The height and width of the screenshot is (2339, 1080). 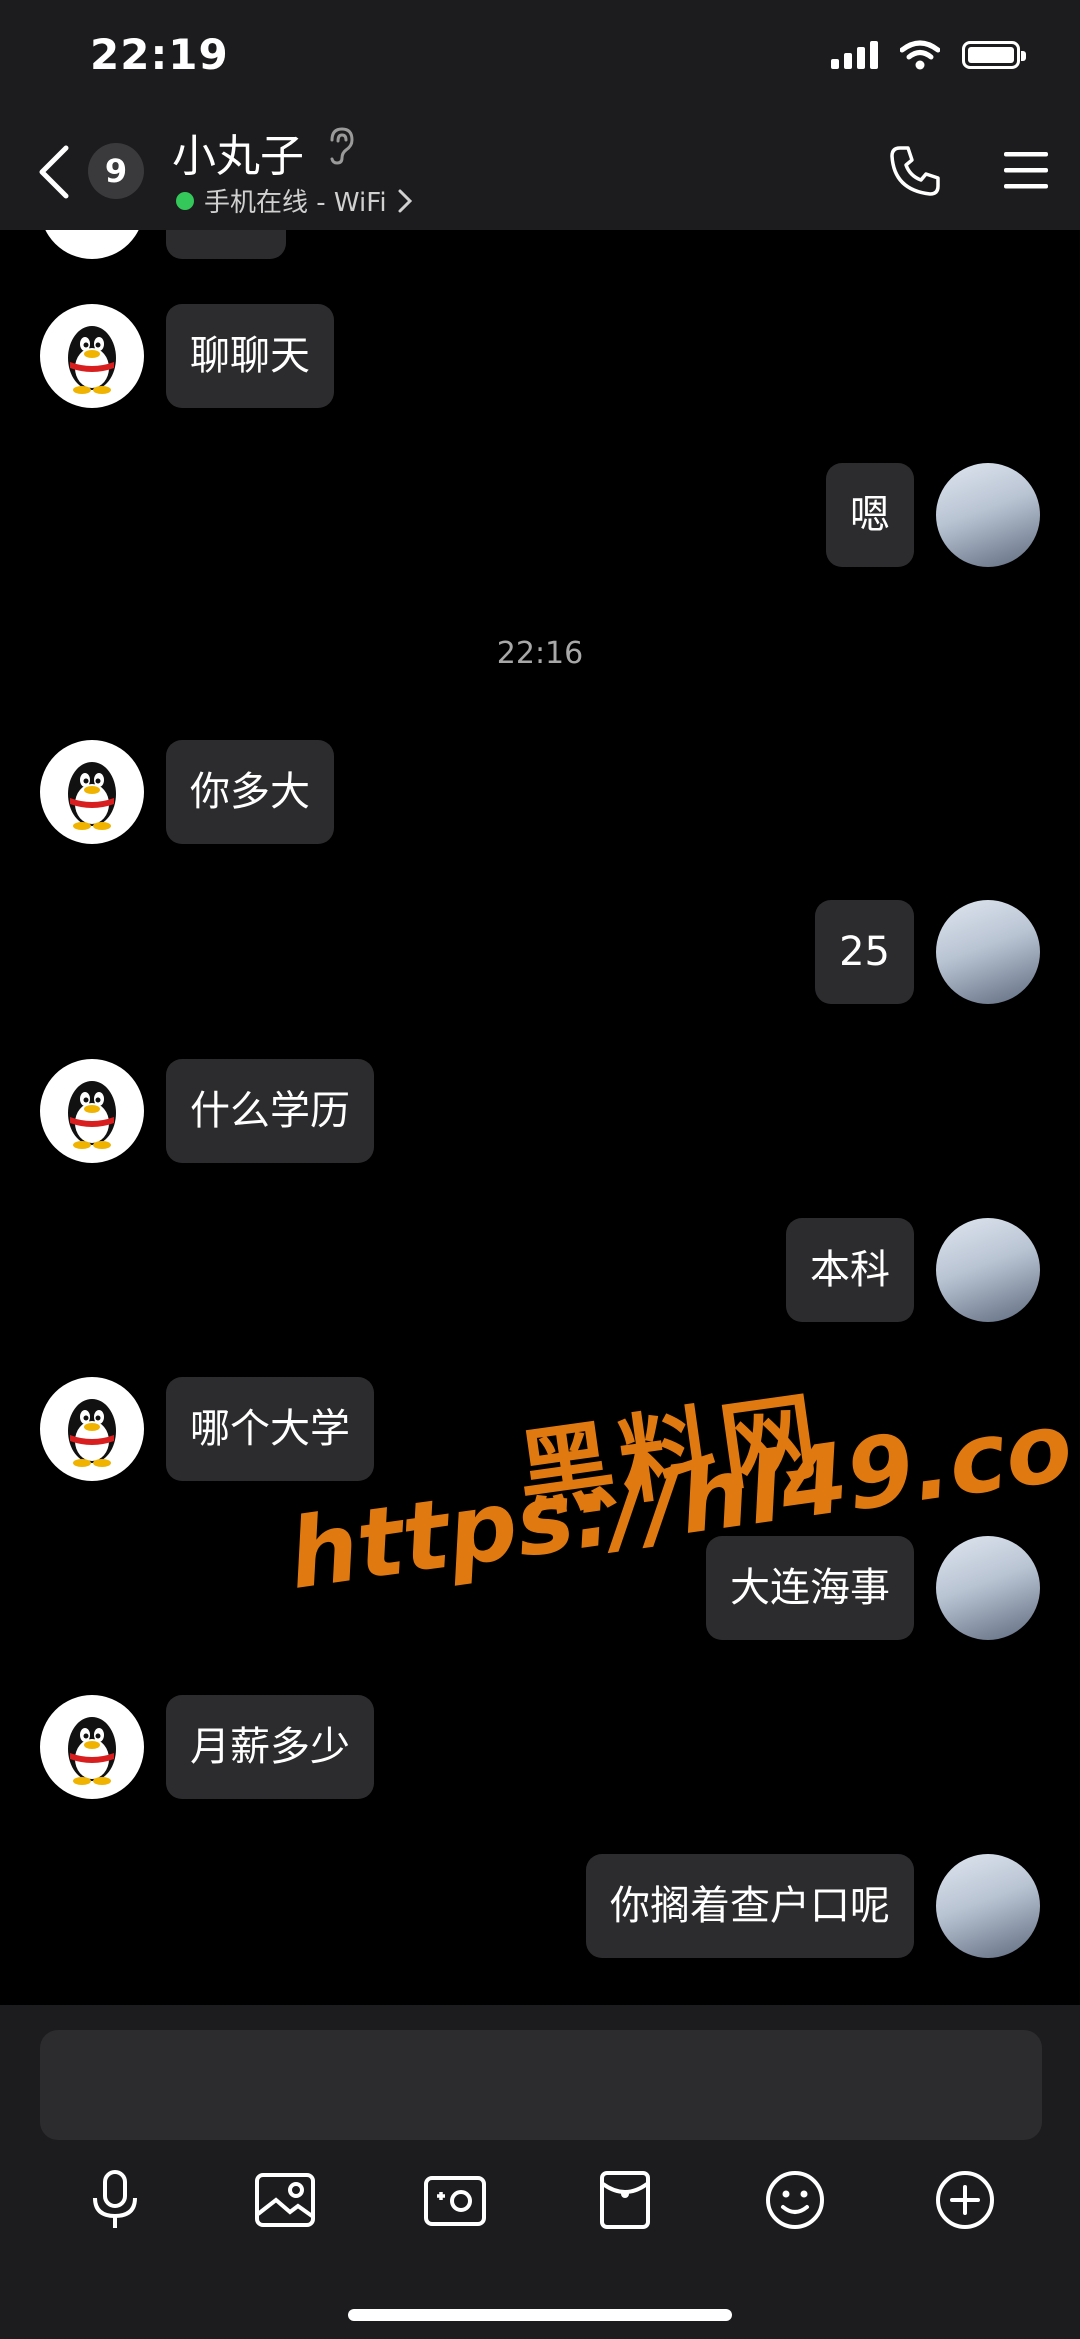 What do you see at coordinates (405, 200) in the screenshot?
I see `chevron-right-icon` at bounding box center [405, 200].